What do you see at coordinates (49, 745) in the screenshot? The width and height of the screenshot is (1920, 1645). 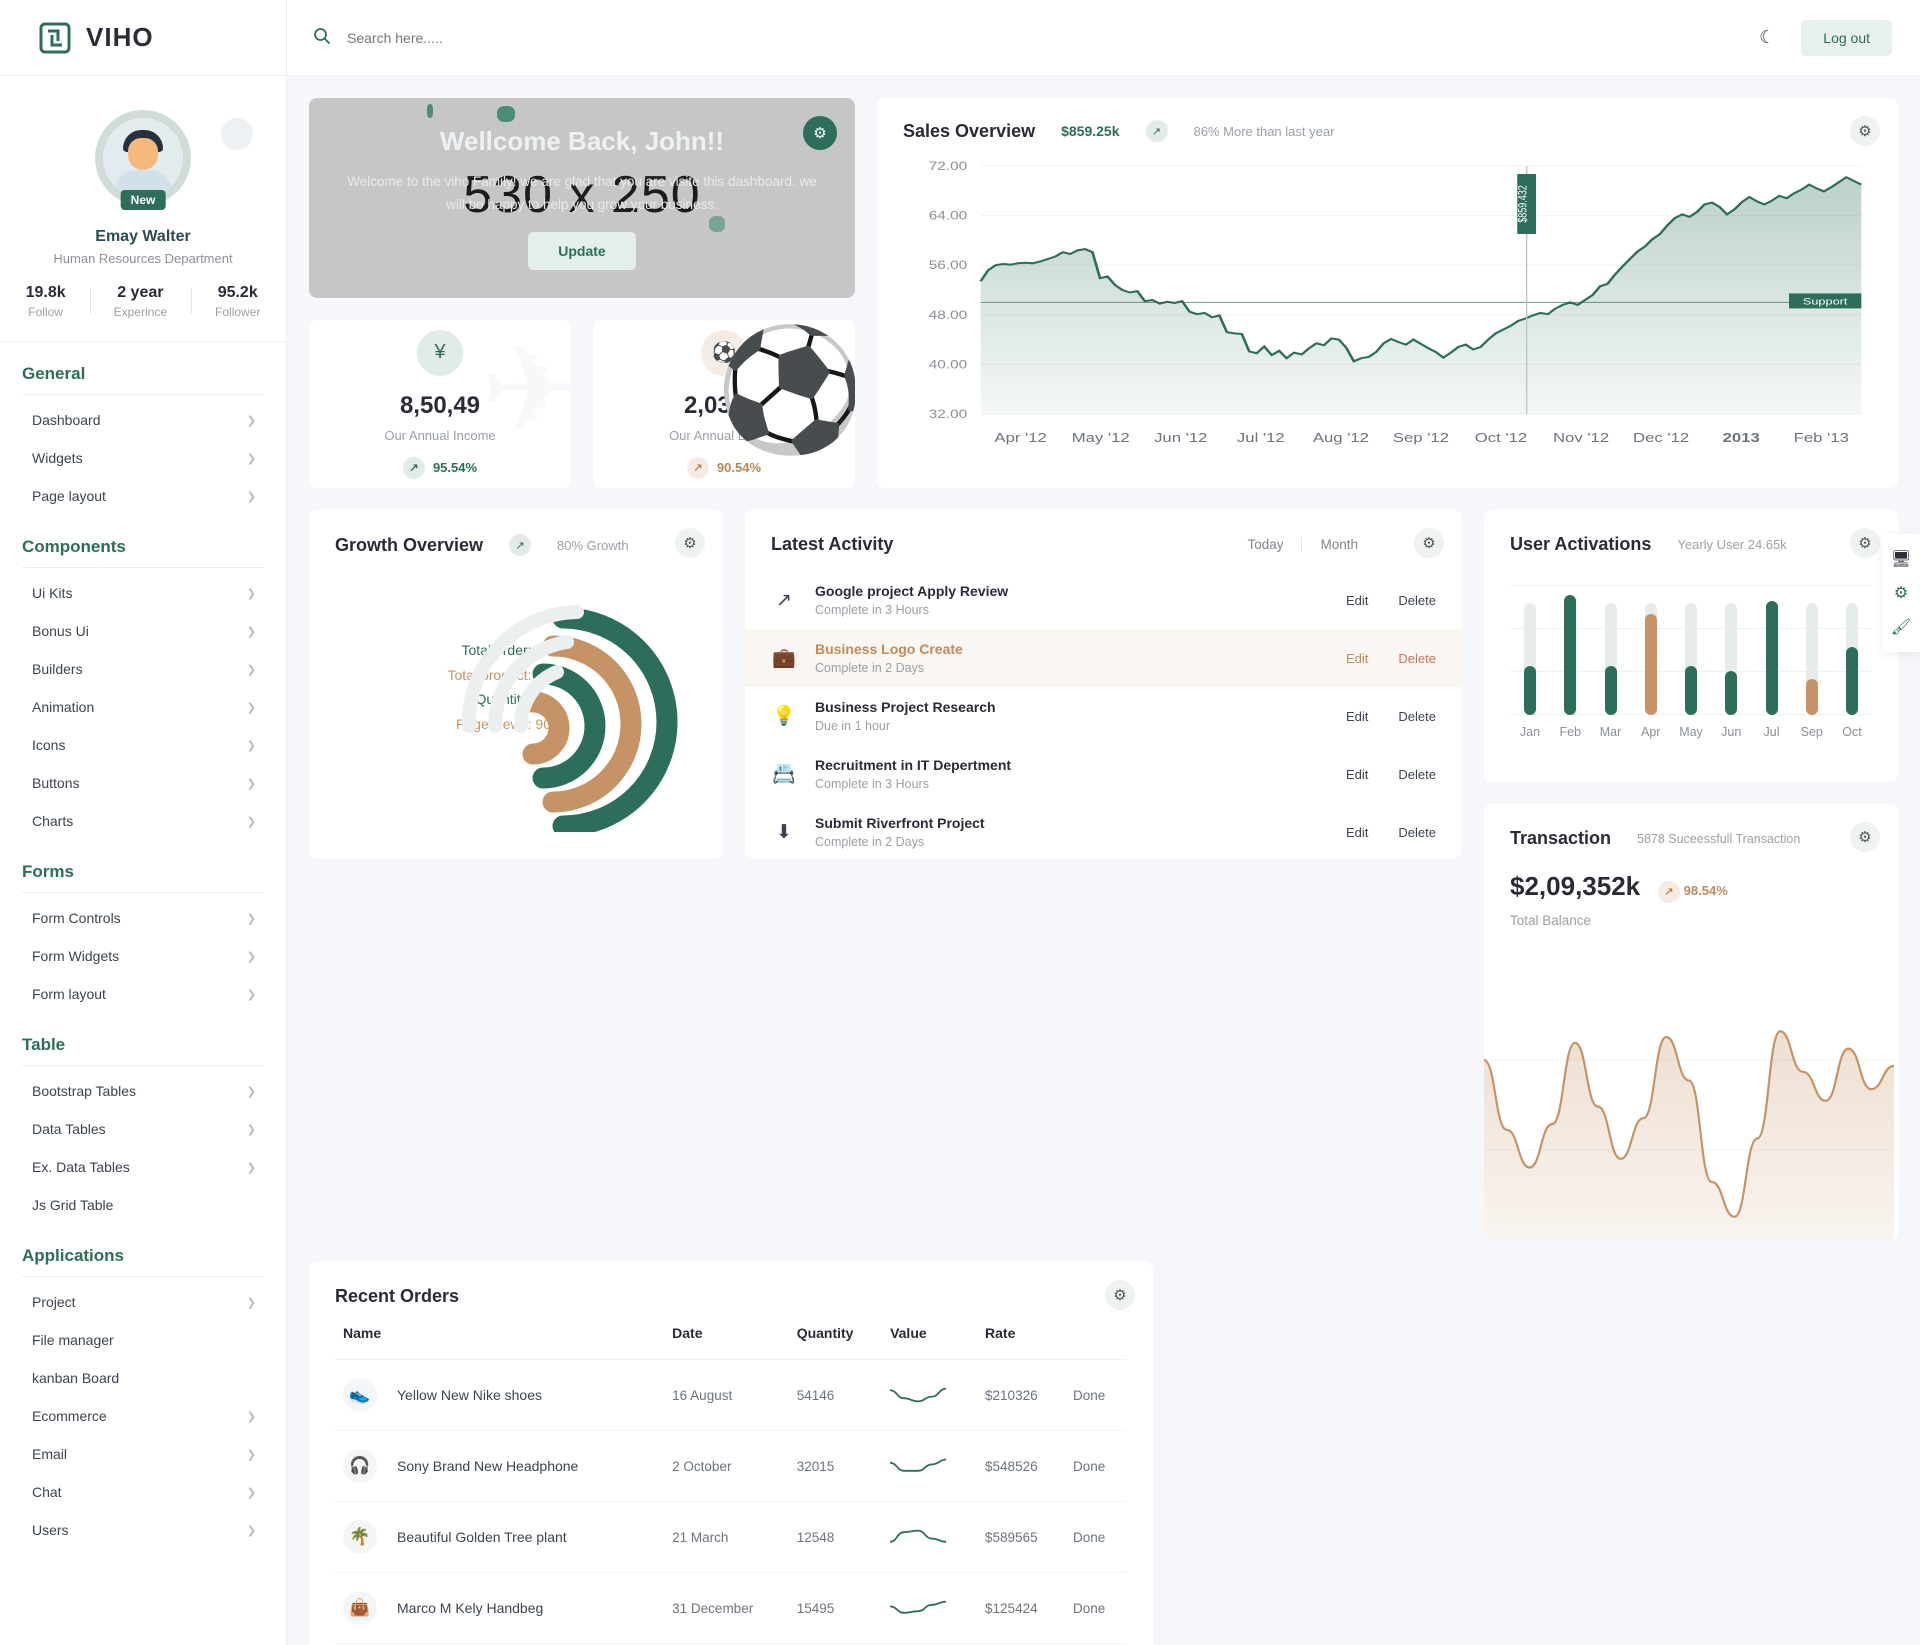 I see `sidebar-item-label: Icons` at bounding box center [49, 745].